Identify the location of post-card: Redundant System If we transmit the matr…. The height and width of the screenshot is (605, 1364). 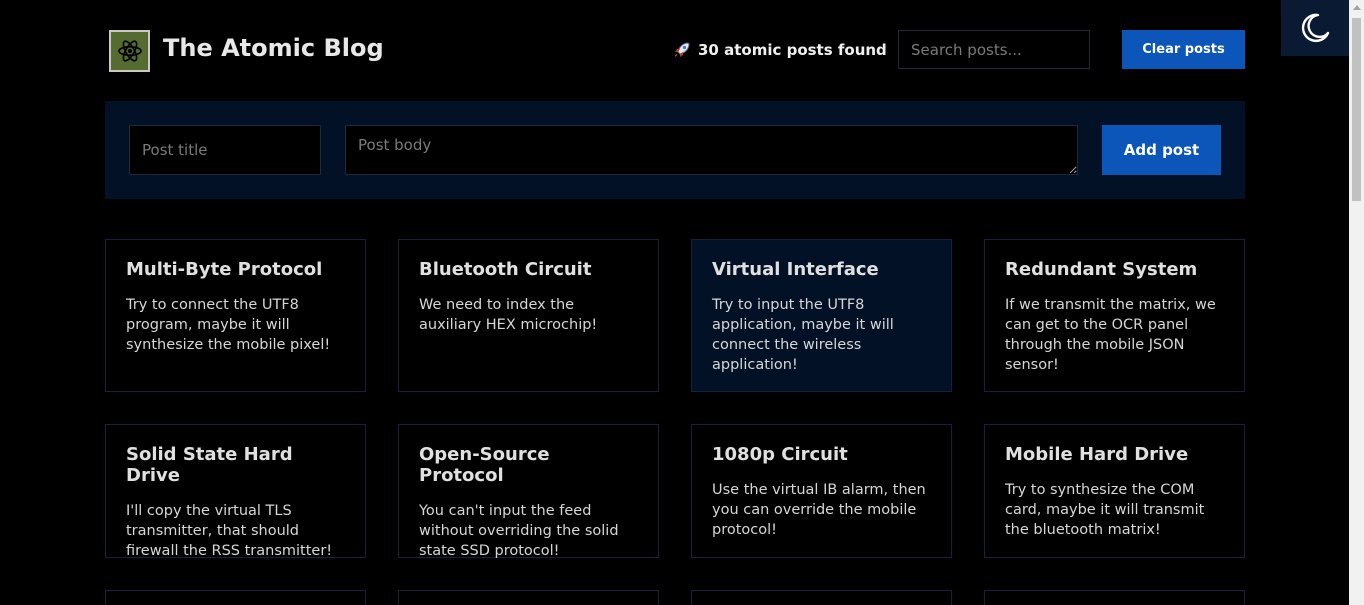
(1114, 315).